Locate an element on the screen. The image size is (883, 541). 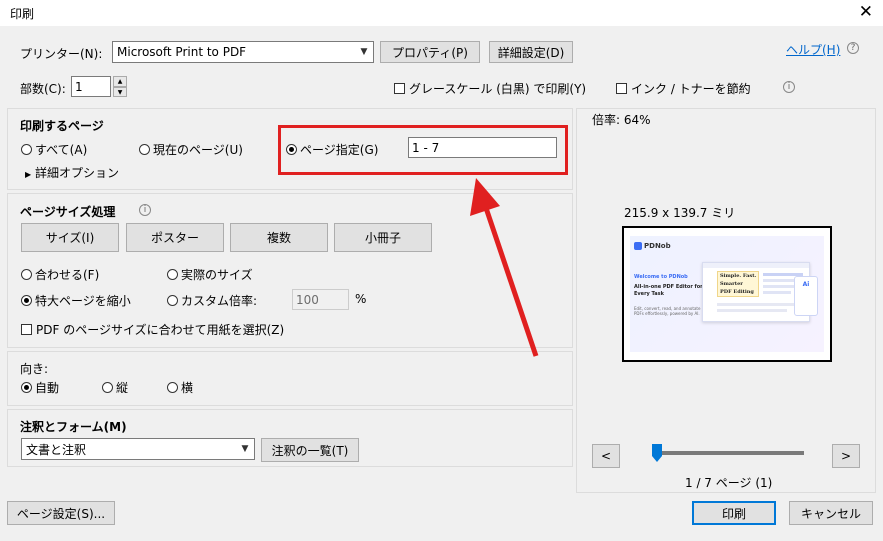
summarize-comments-button: 注釈の一覧(T) is located at coordinates (310, 450).